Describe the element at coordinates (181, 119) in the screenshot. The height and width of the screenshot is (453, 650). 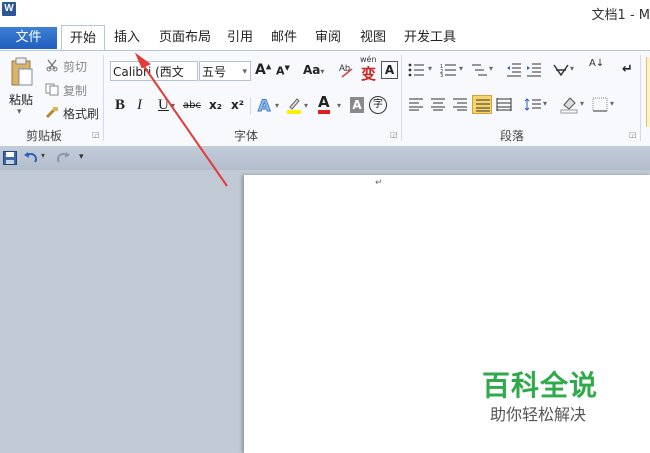
I see `annotation-arrow` at that location.